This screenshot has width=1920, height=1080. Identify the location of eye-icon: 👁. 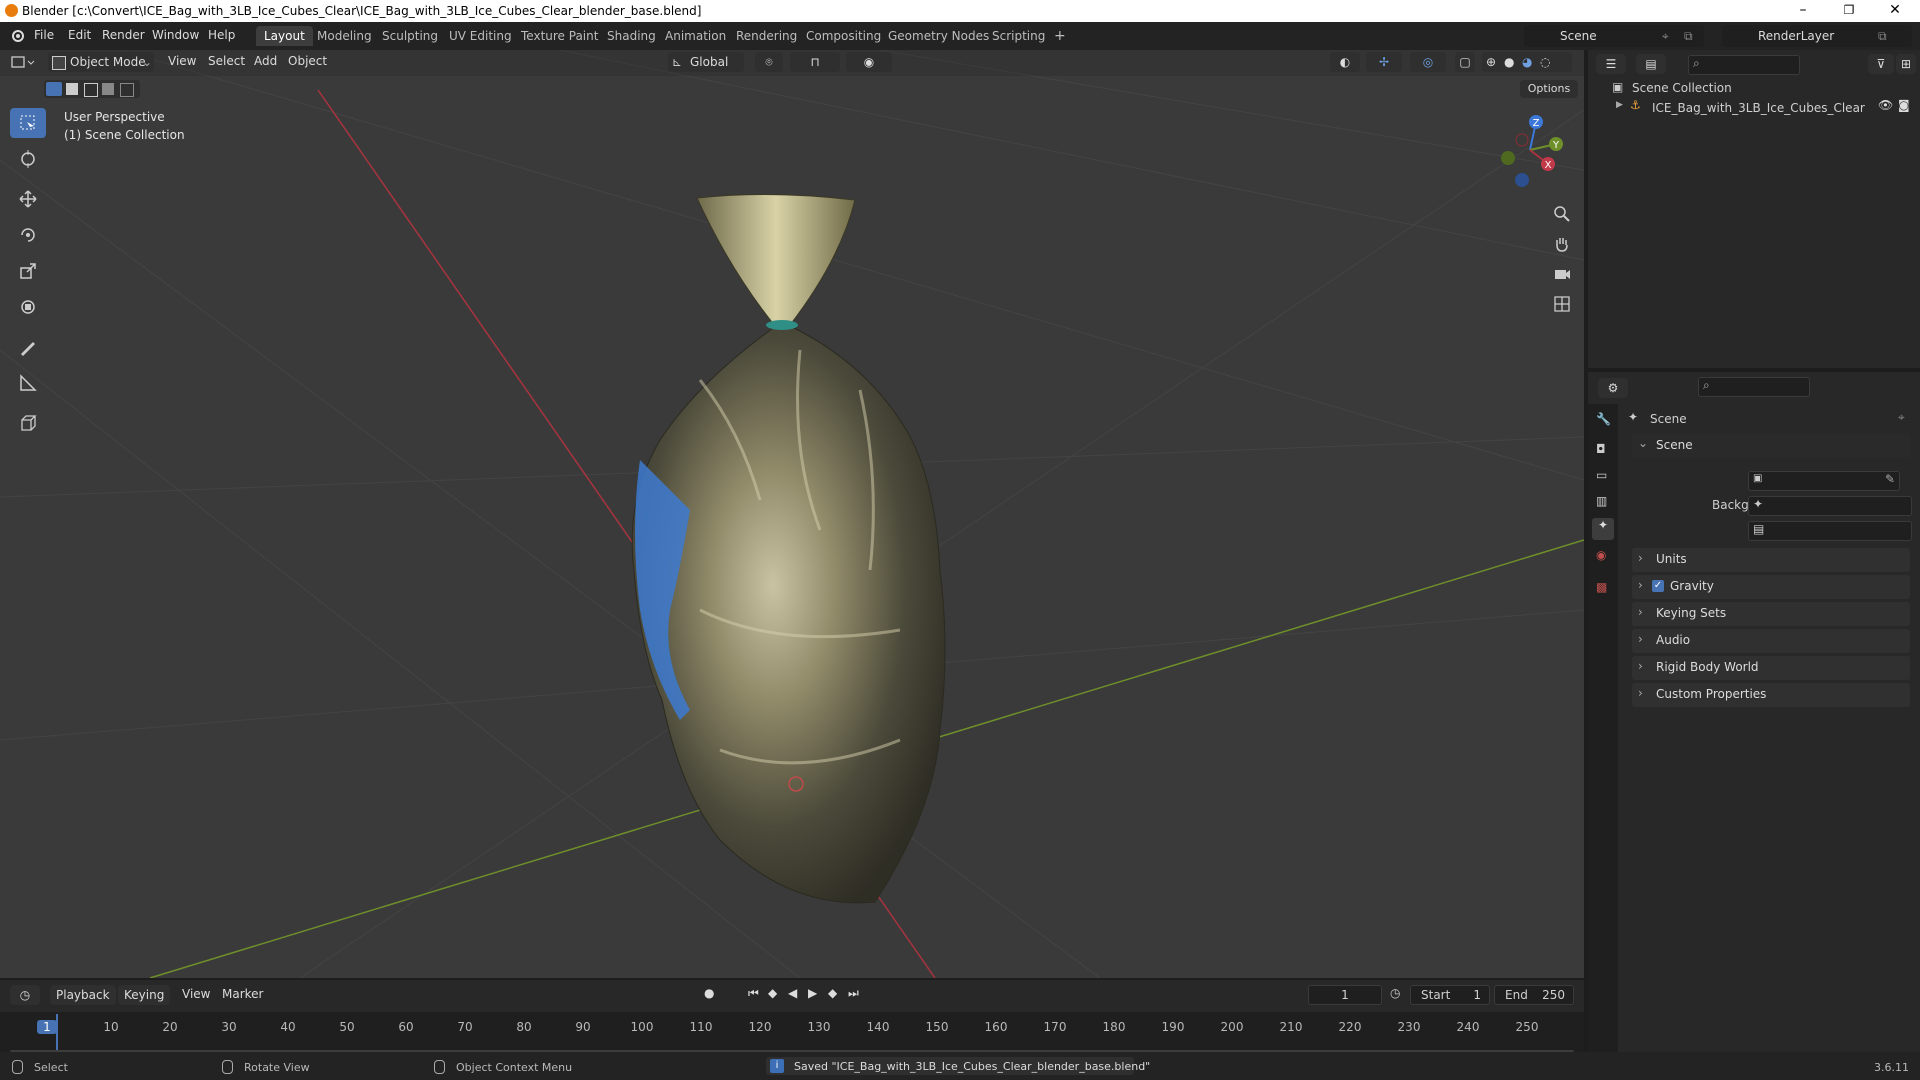
(1885, 105).